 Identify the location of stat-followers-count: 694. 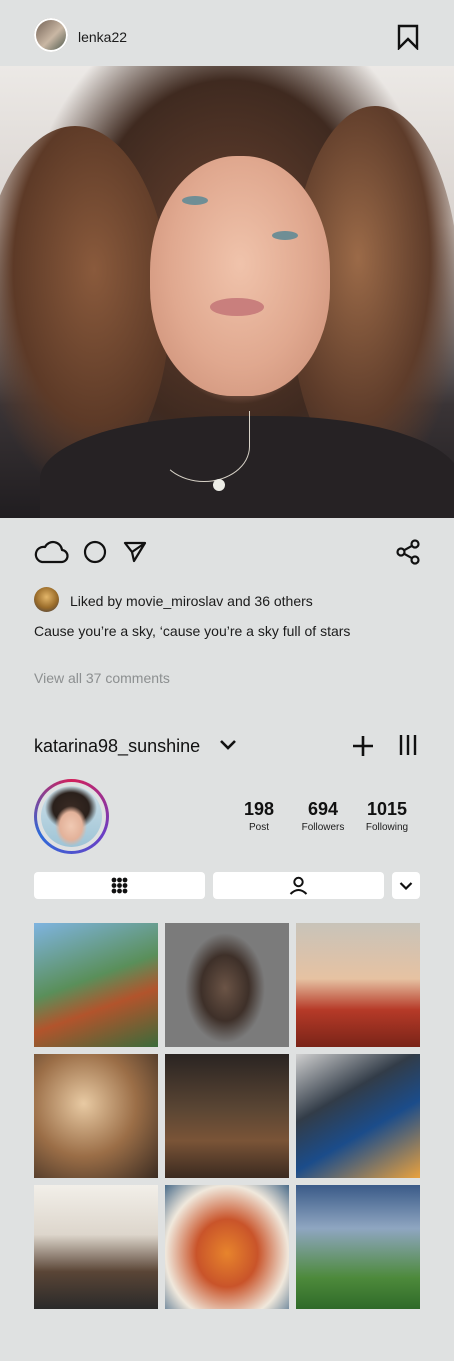
(323, 809).